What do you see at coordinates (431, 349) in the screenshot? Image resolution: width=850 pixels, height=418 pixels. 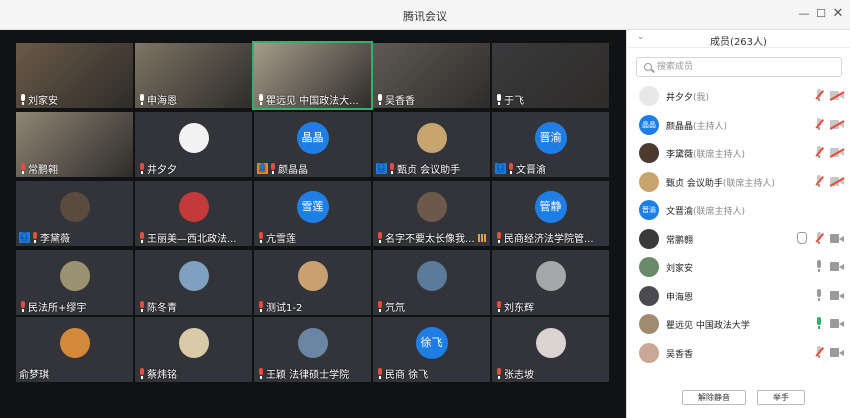 I see `participant-tile: 徐飞 民商 徐飞` at bounding box center [431, 349].